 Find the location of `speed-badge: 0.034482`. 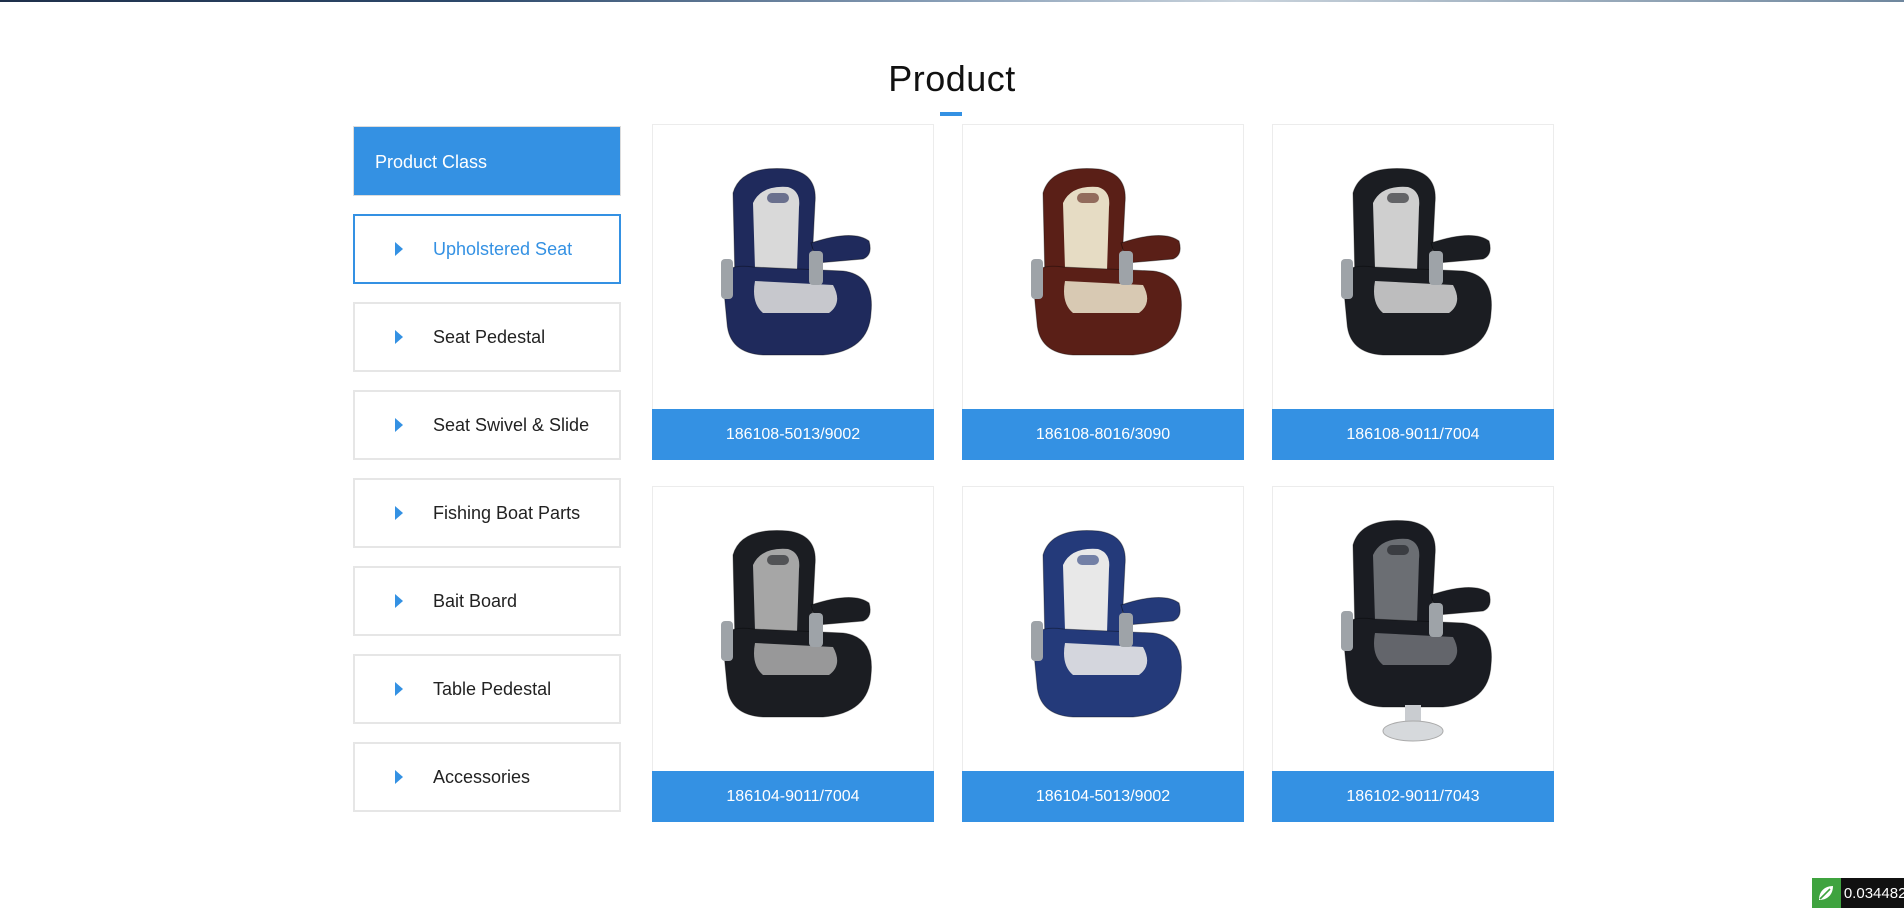

speed-badge: 0.034482 is located at coordinates (1858, 893).